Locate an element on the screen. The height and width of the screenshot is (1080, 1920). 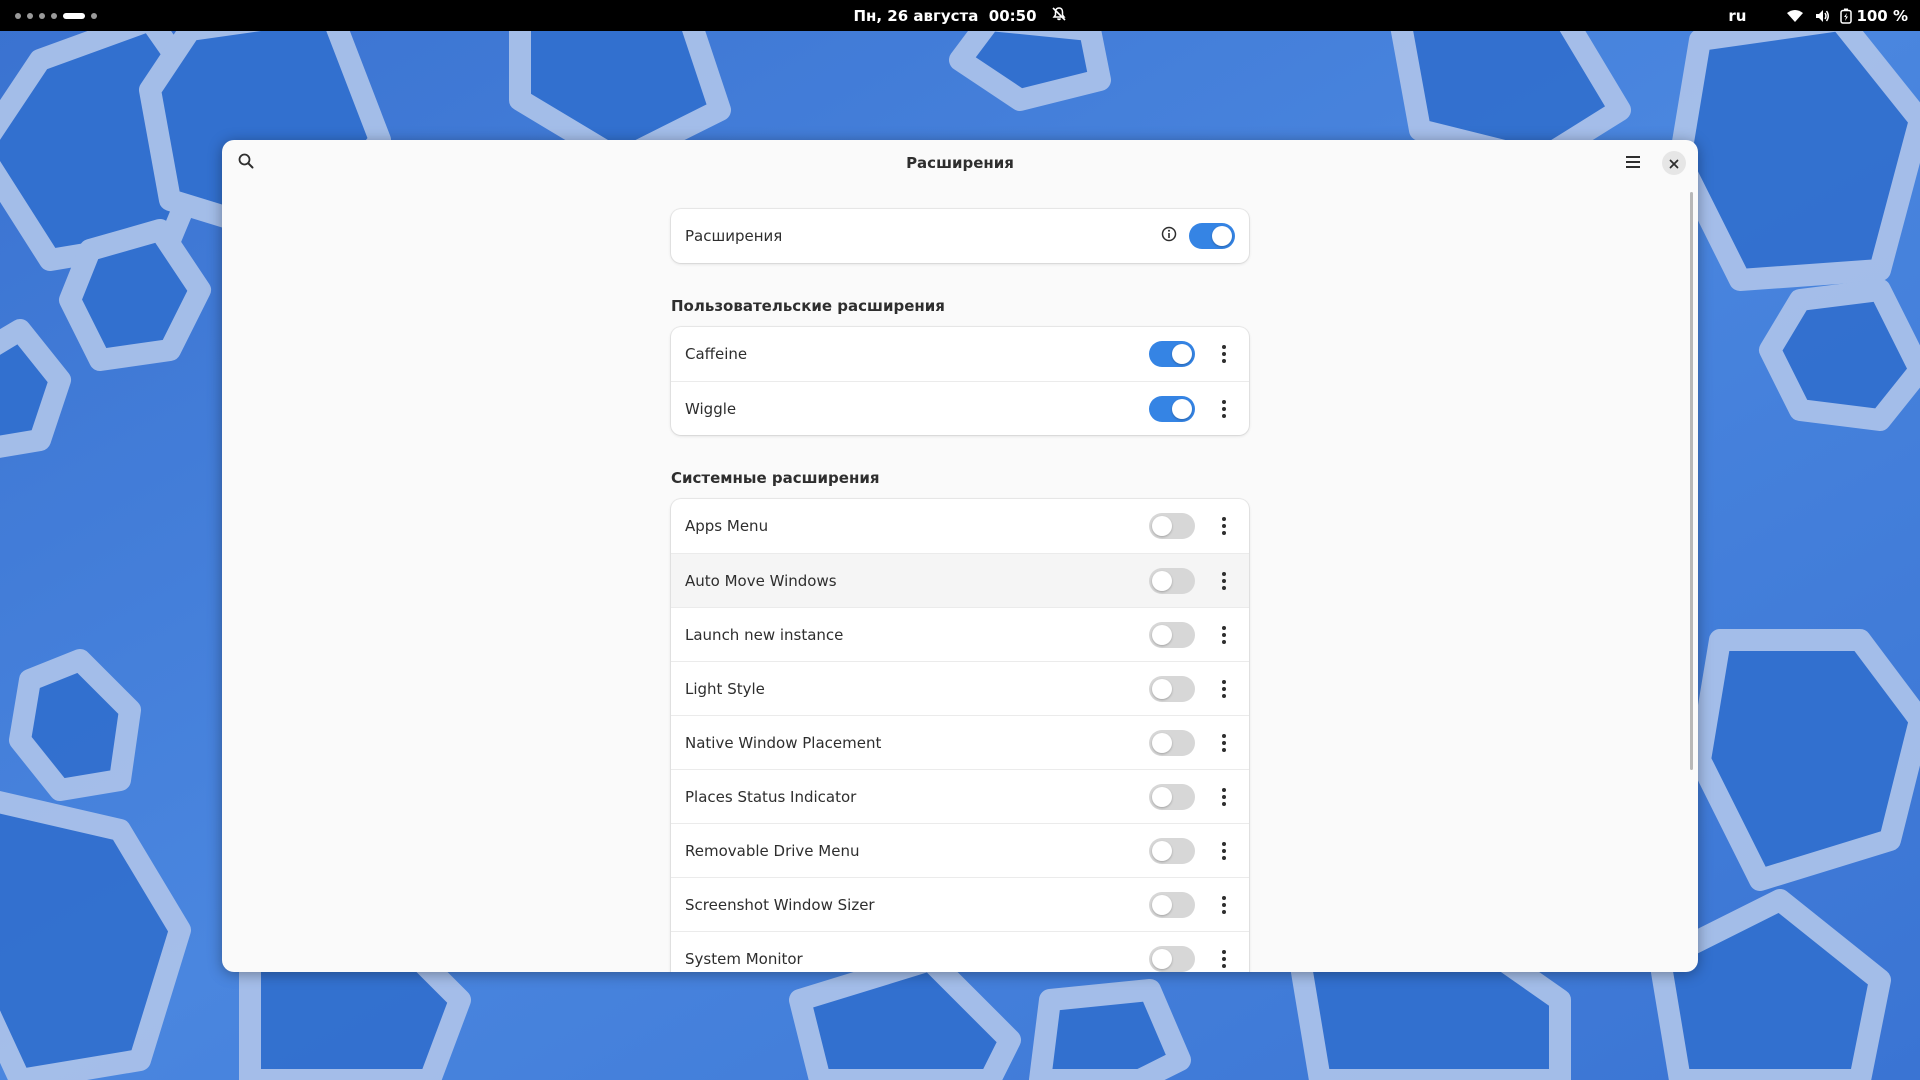
extension-row: Launch new instance is located at coordinates (960, 634).